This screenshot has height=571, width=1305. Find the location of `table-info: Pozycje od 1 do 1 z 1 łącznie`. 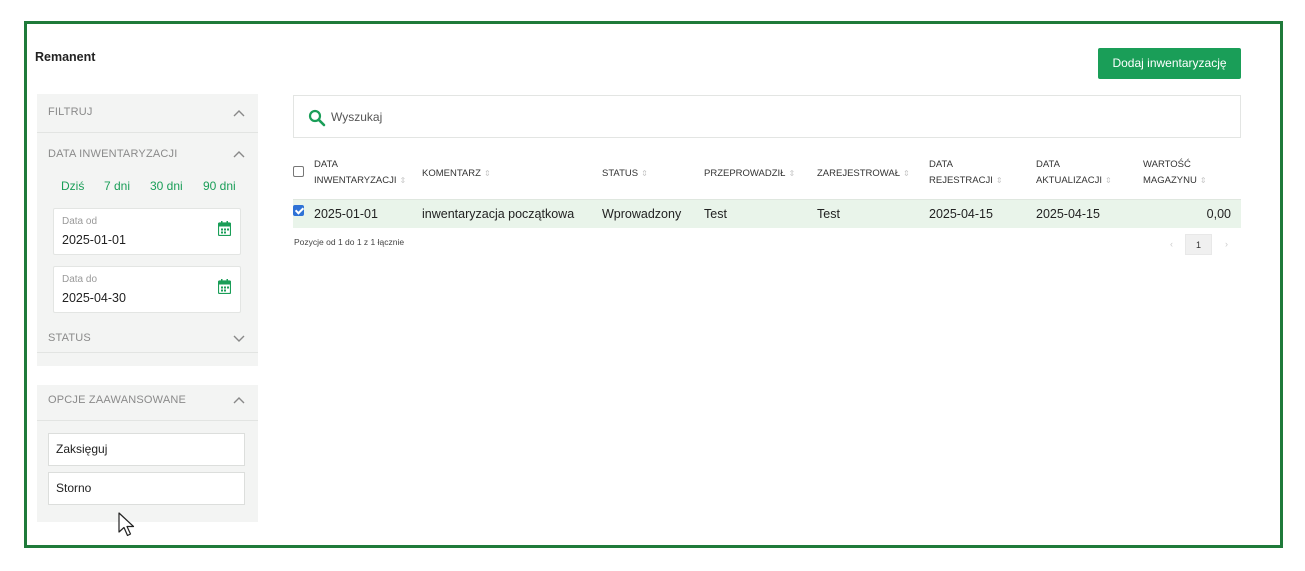

table-info: Pozycje od 1 do 1 z 1 łącznie is located at coordinates (349, 242).